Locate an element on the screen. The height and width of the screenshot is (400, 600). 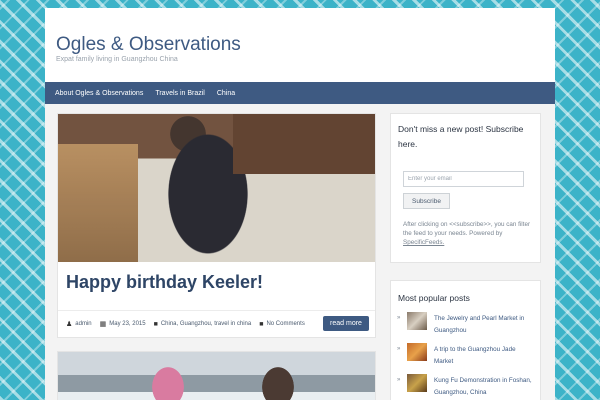
post-author: ♟ admin is located at coordinates (79, 324).